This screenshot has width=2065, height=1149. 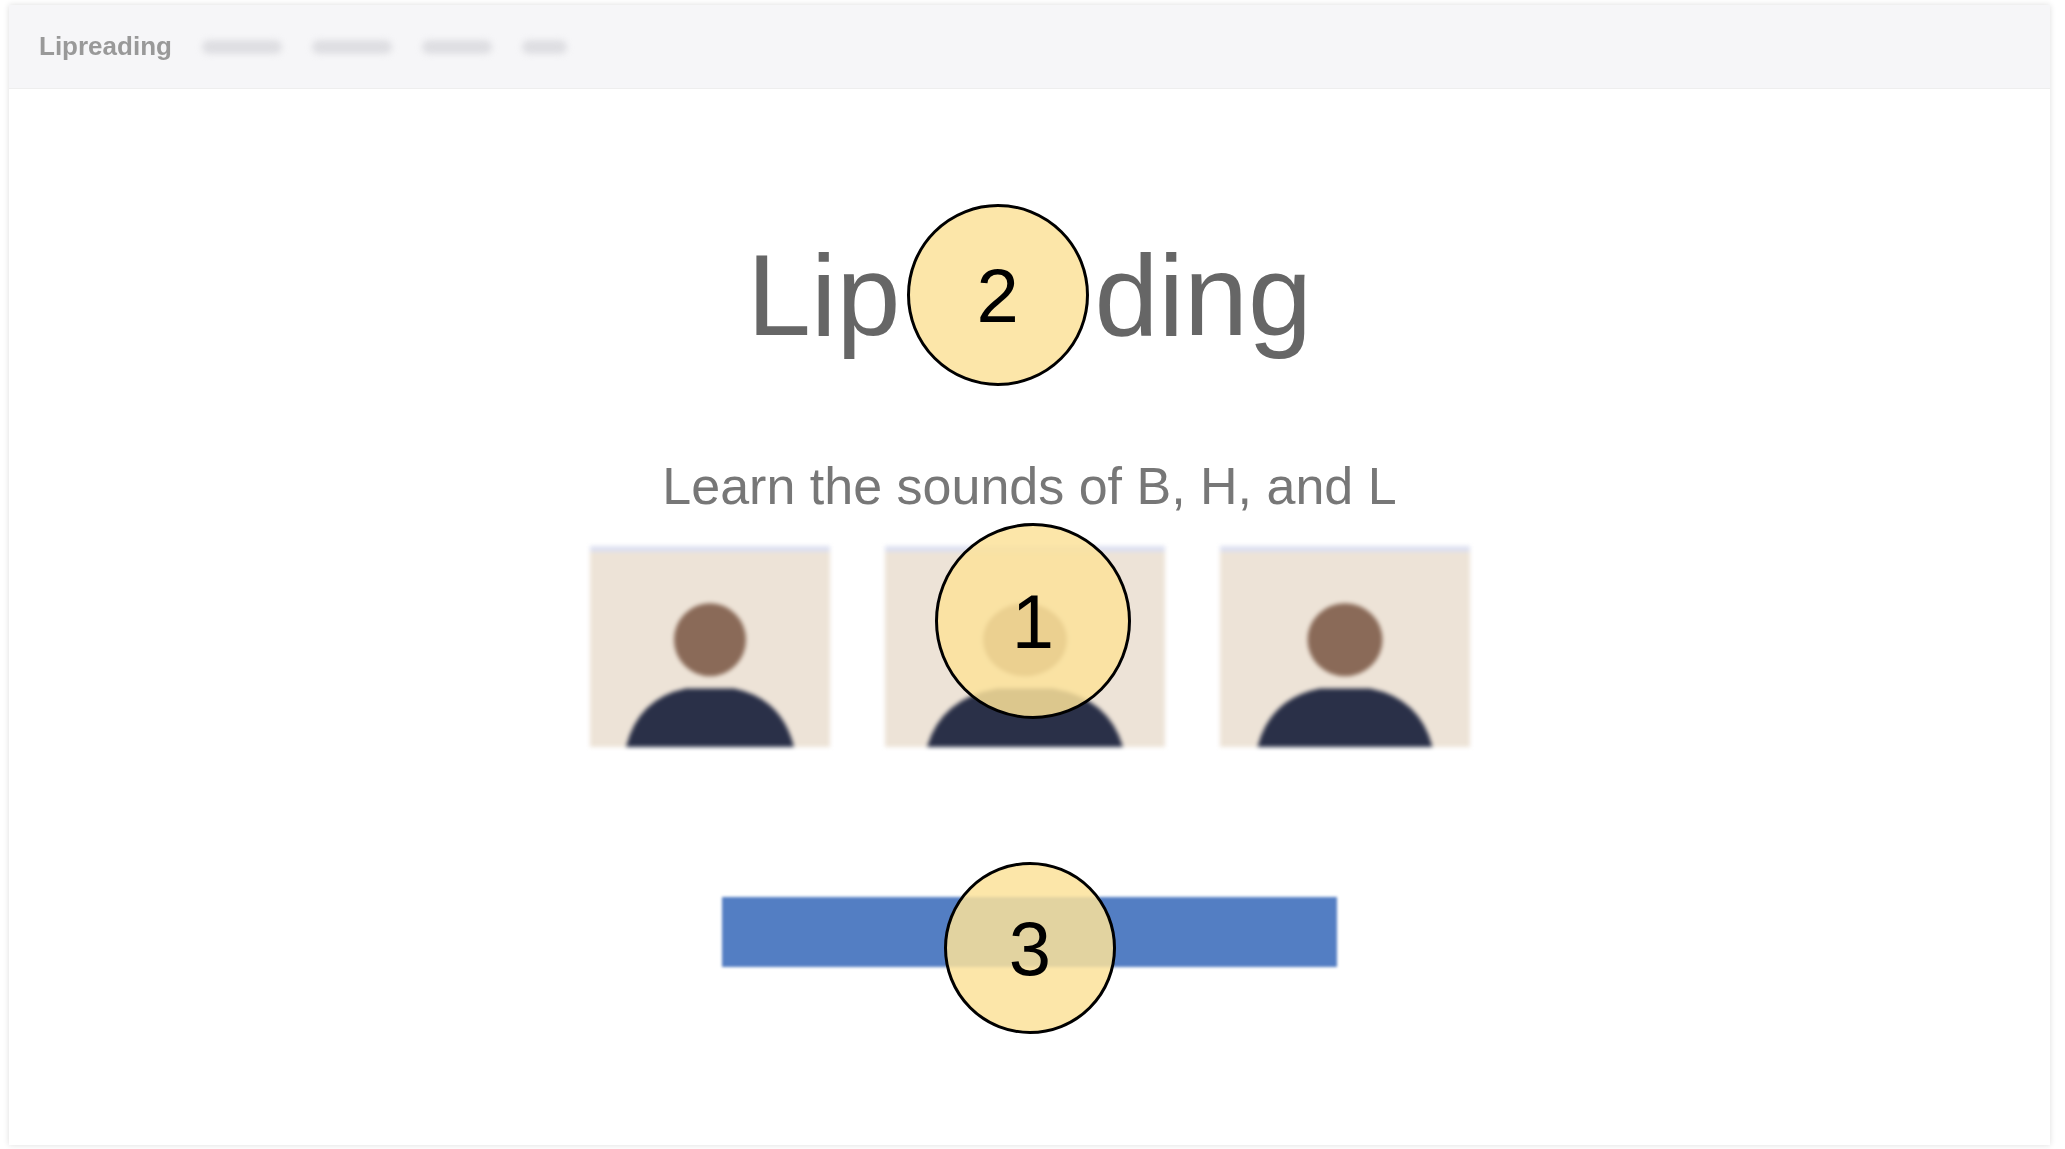 What do you see at coordinates (1029, 486) in the screenshot?
I see `page-subtitle: Learn the sounds of B, H, and L` at bounding box center [1029, 486].